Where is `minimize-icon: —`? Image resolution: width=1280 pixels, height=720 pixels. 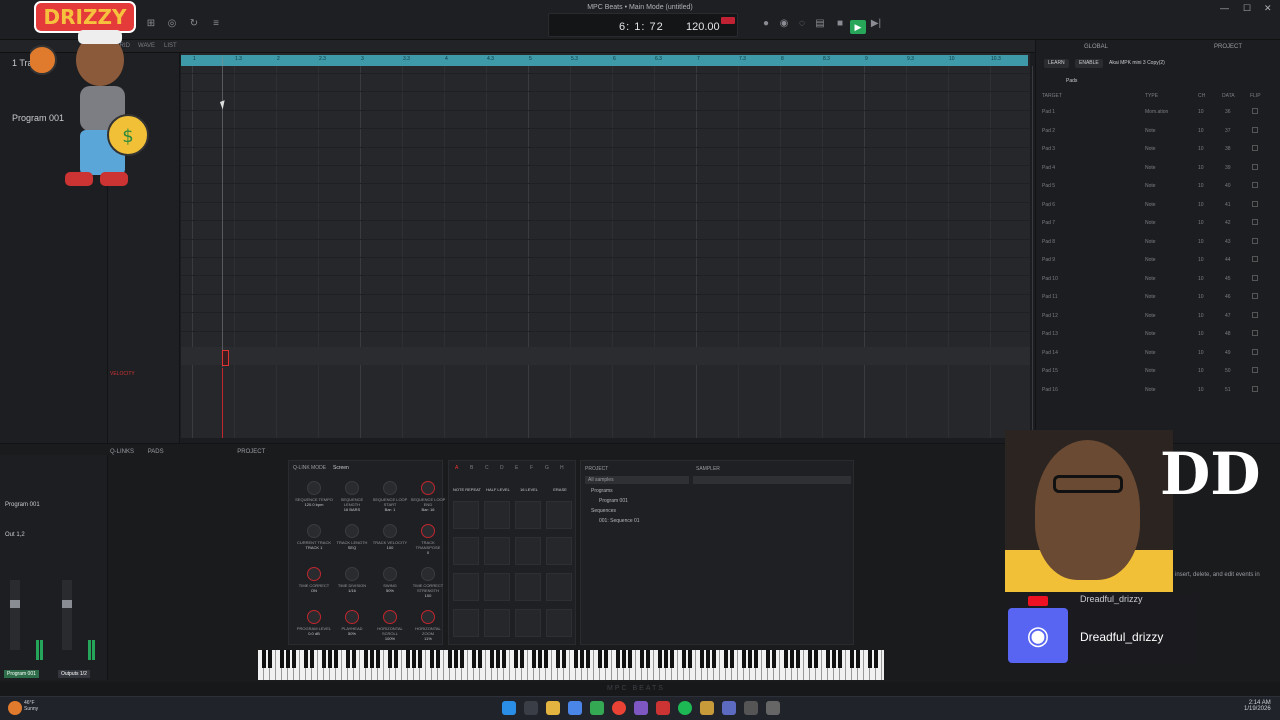
minimize-icon: — is located at coordinates (1224, 8).